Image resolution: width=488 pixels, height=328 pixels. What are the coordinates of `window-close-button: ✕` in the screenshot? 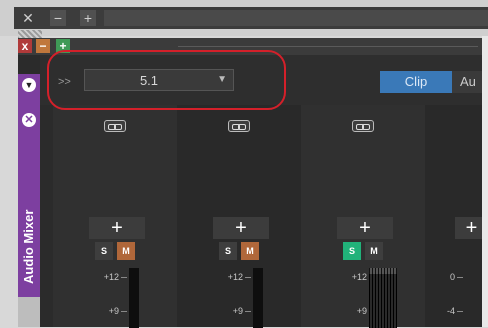 It's located at (28, 18).